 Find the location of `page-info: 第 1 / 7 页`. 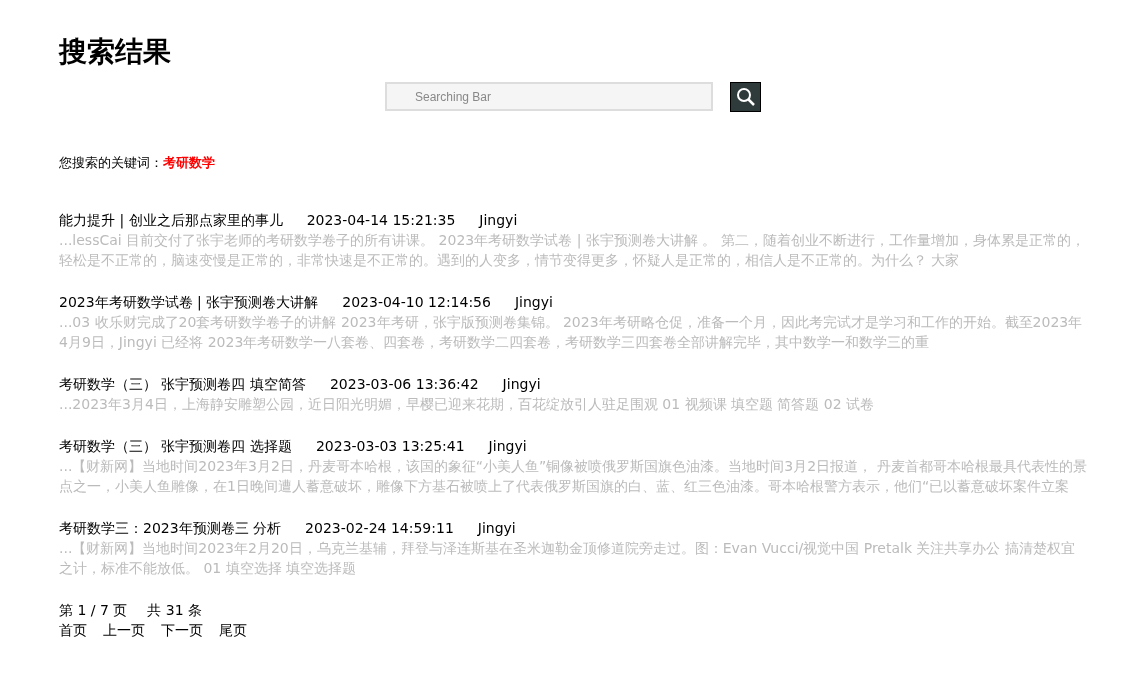

page-info: 第 1 / 7 页 is located at coordinates (93, 610).